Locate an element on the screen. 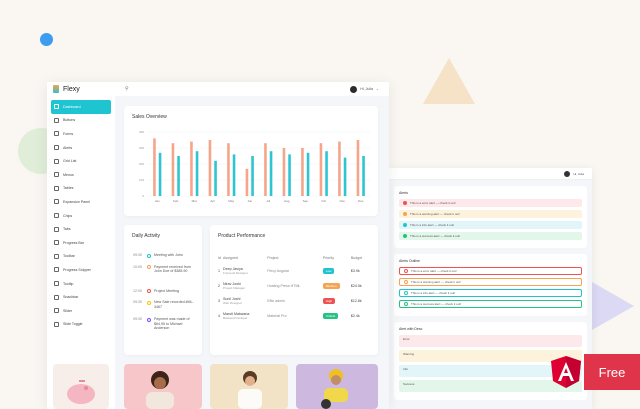 This screenshot has height=409, width=640. bar-series-1-feb is located at coordinates (173, 169).